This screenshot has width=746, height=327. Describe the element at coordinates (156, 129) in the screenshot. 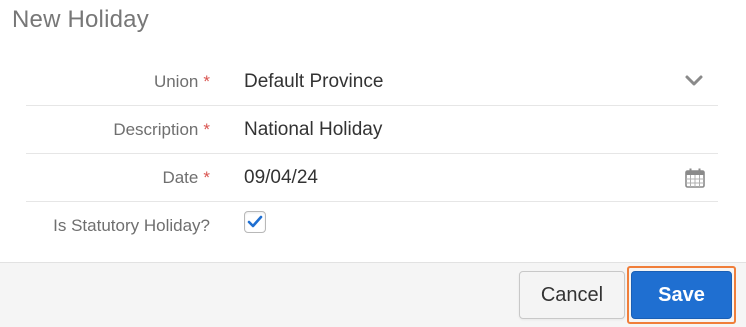

I see `description-label-text: Description` at that location.